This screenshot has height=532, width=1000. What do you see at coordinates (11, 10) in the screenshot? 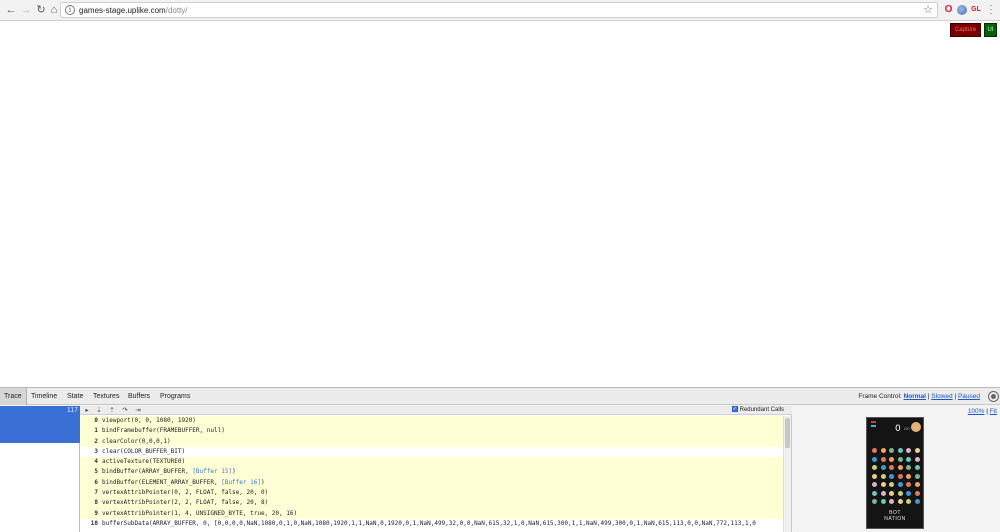
I see `back-arrow-icon: ←` at bounding box center [11, 10].